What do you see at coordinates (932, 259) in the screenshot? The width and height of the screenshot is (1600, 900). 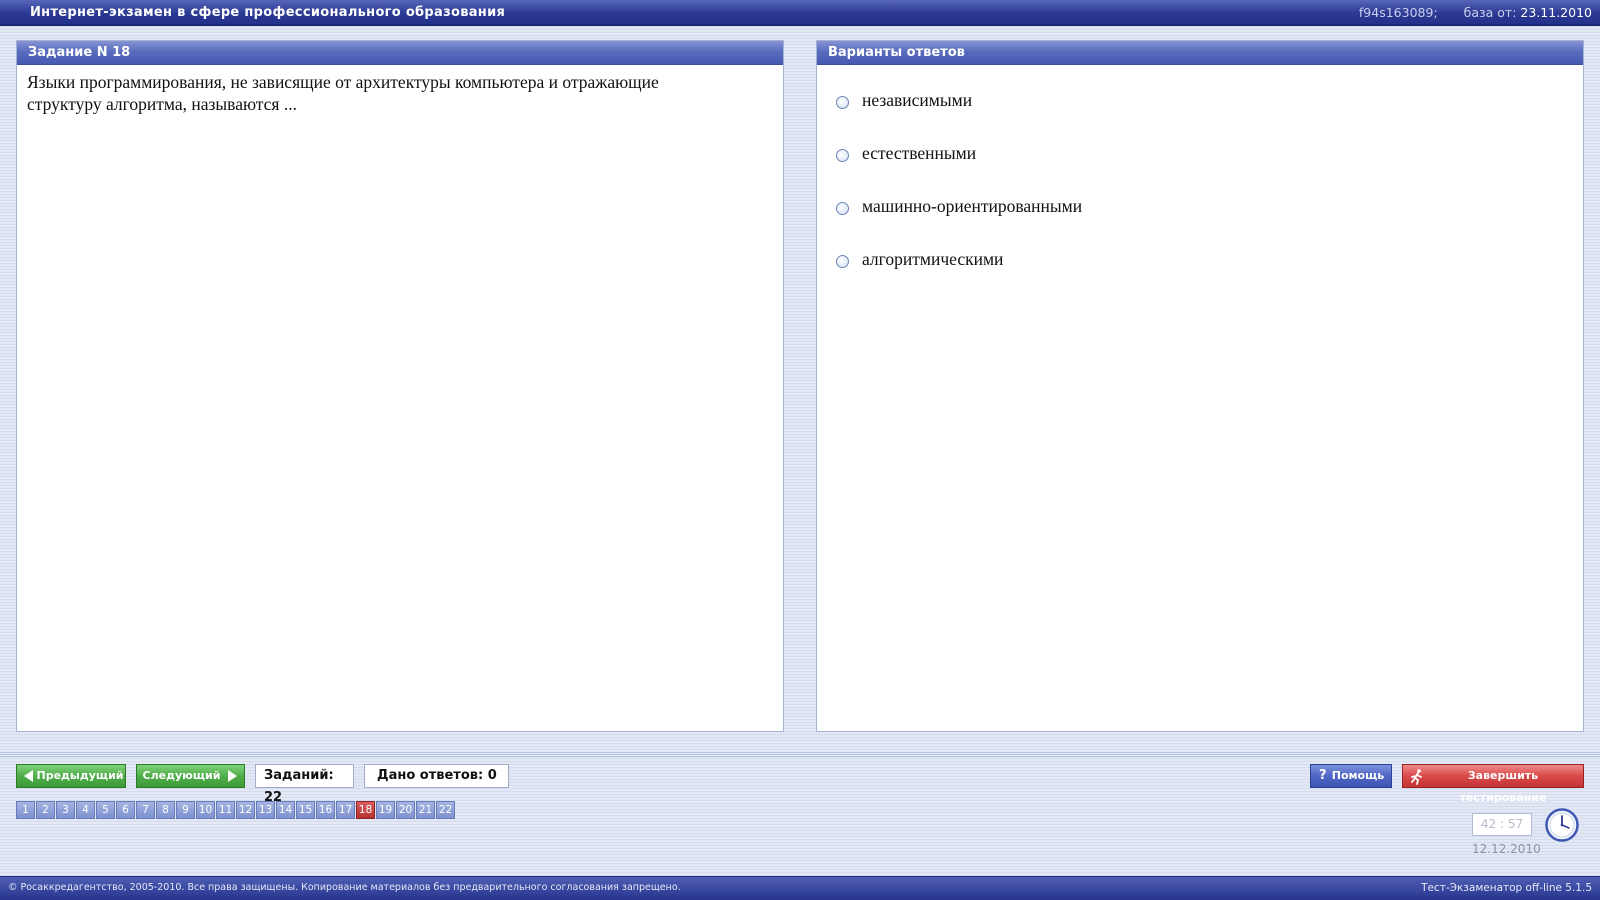 I see `answer-label: алгоритмическими` at bounding box center [932, 259].